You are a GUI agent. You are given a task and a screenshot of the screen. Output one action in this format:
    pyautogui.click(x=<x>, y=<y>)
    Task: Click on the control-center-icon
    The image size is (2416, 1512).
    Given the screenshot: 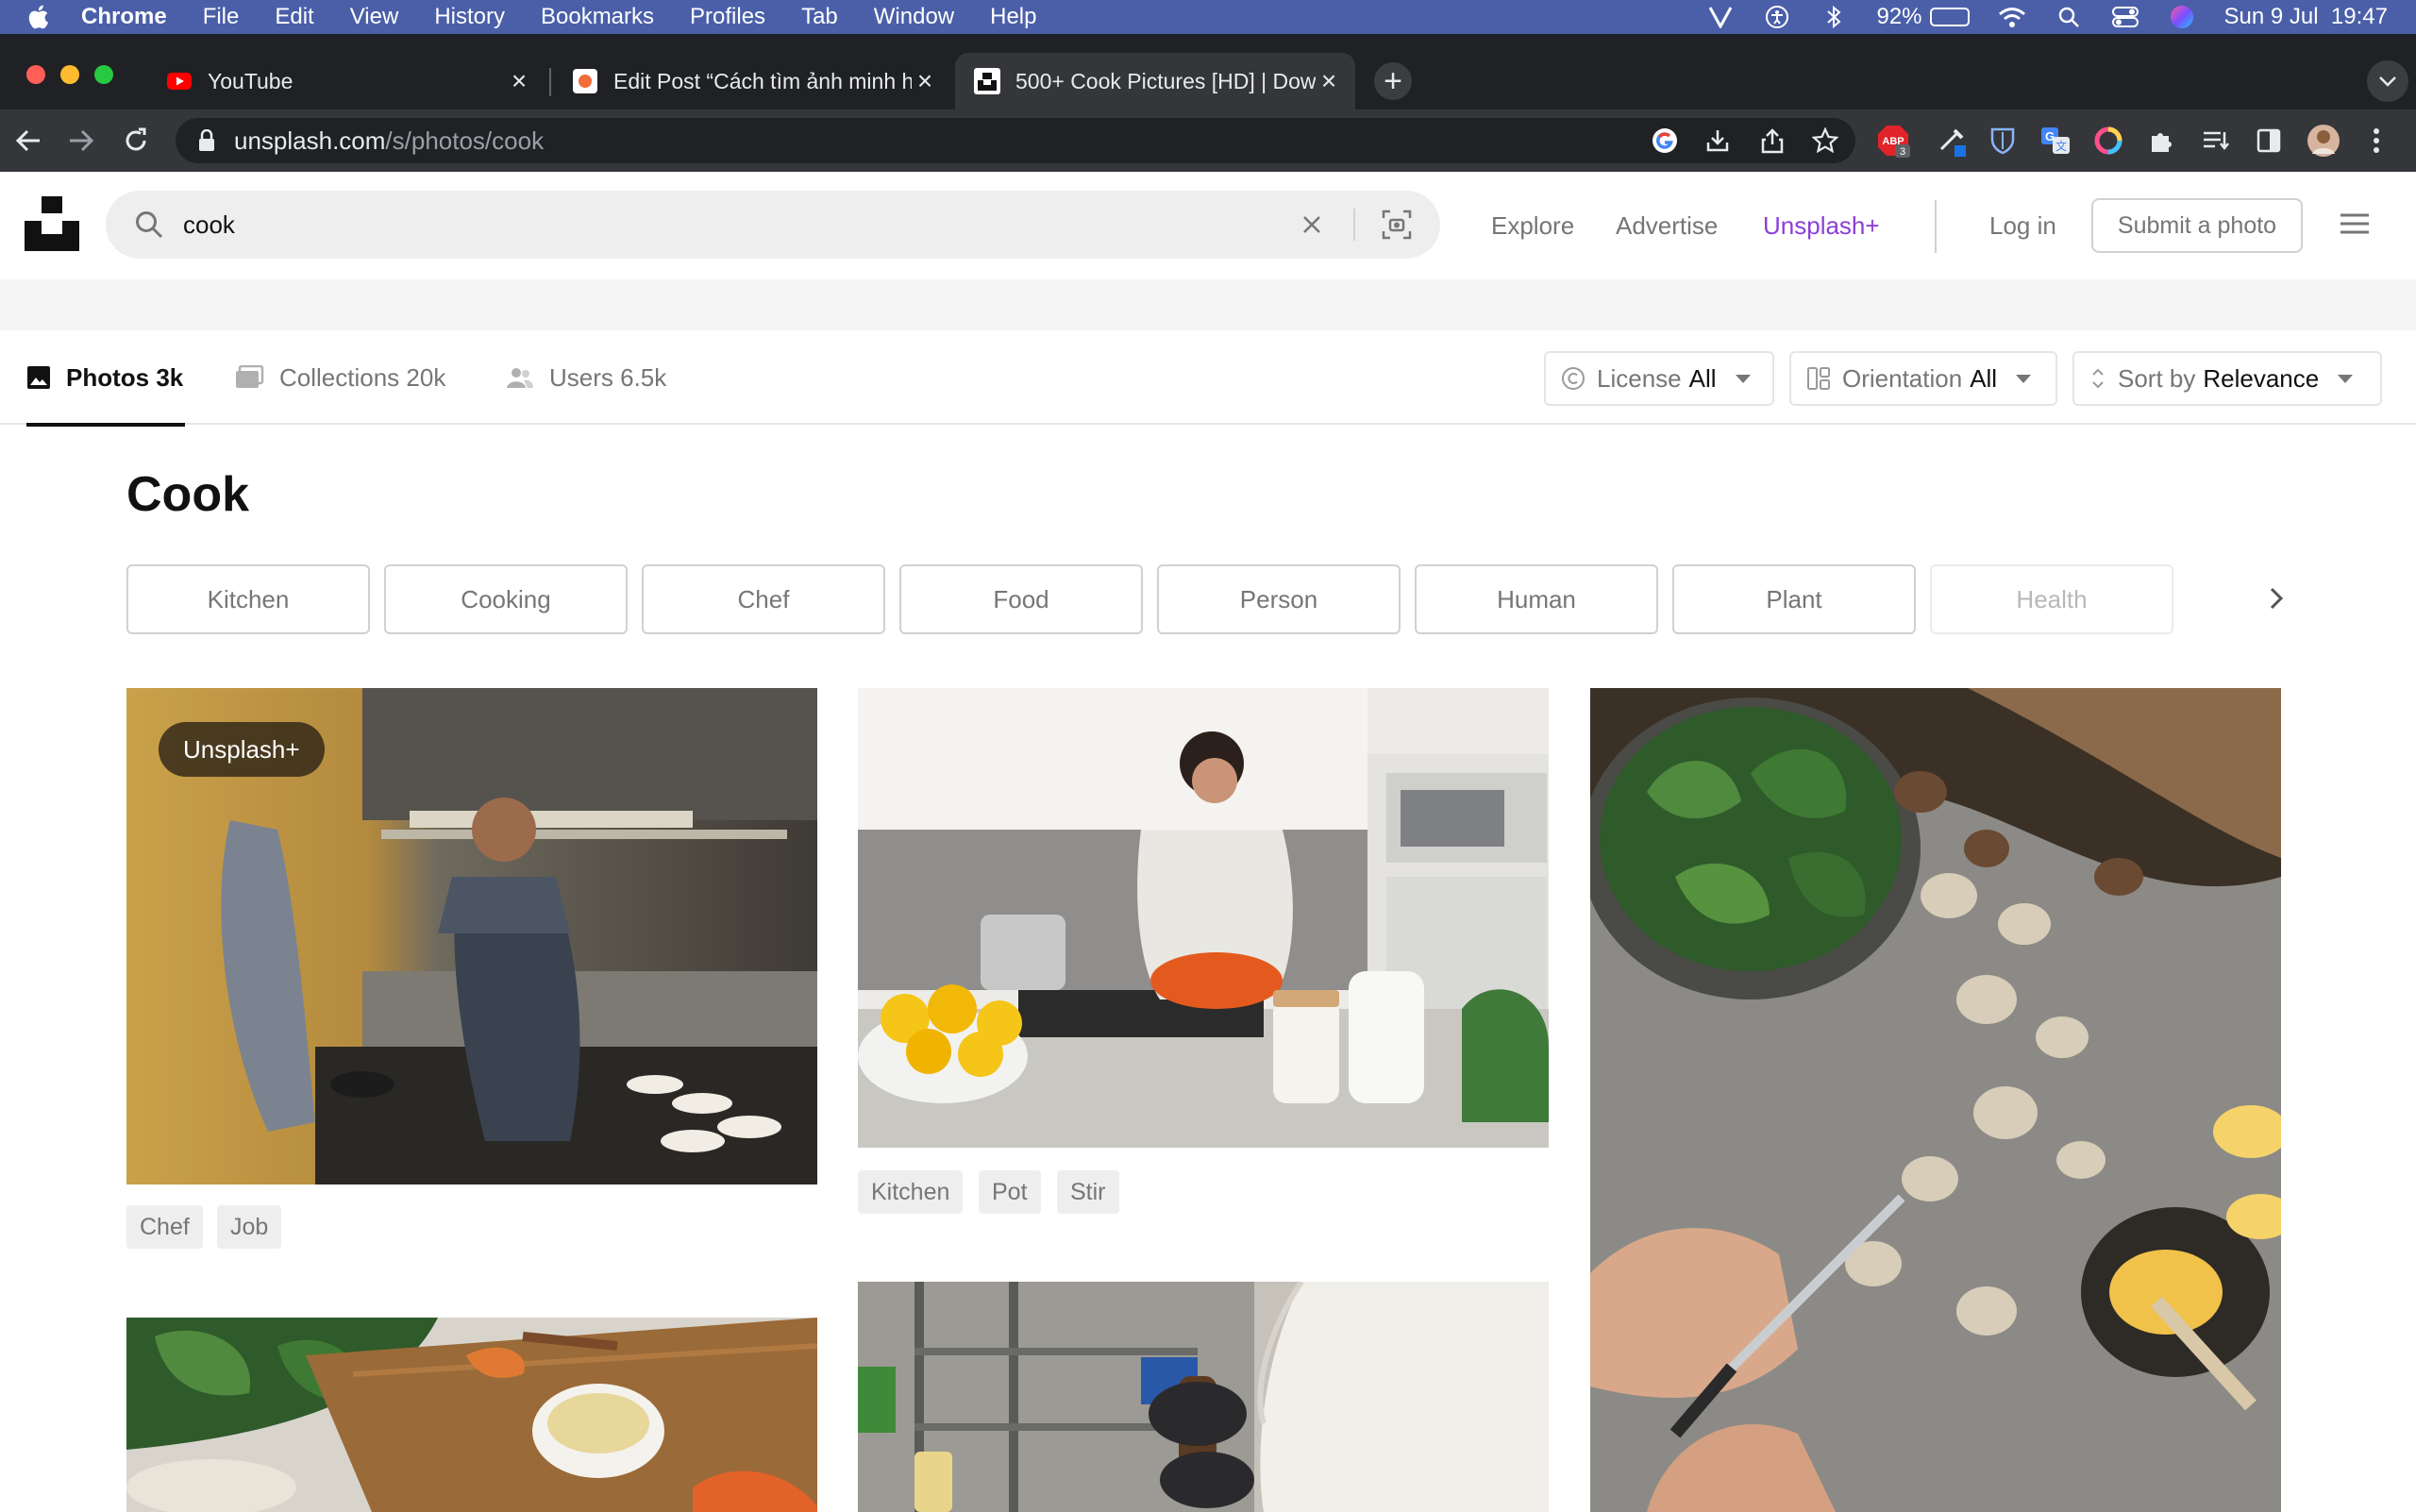 What is the action you would take?
    pyautogui.click(x=2125, y=17)
    